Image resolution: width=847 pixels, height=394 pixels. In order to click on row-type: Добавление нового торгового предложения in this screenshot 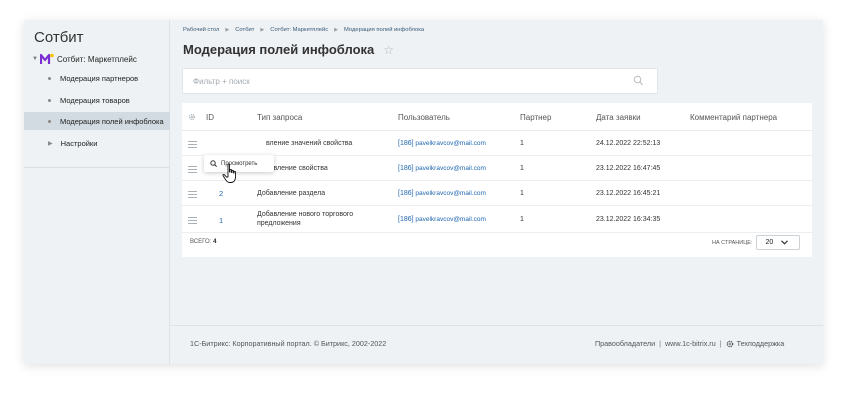, I will do `click(305, 219)`.